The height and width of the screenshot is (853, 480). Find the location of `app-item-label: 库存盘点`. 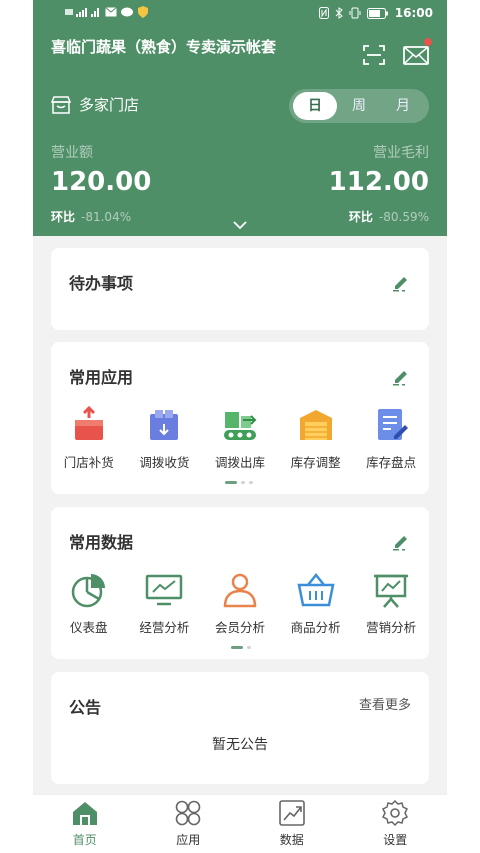

app-item-label: 库存盘点 is located at coordinates (391, 462).